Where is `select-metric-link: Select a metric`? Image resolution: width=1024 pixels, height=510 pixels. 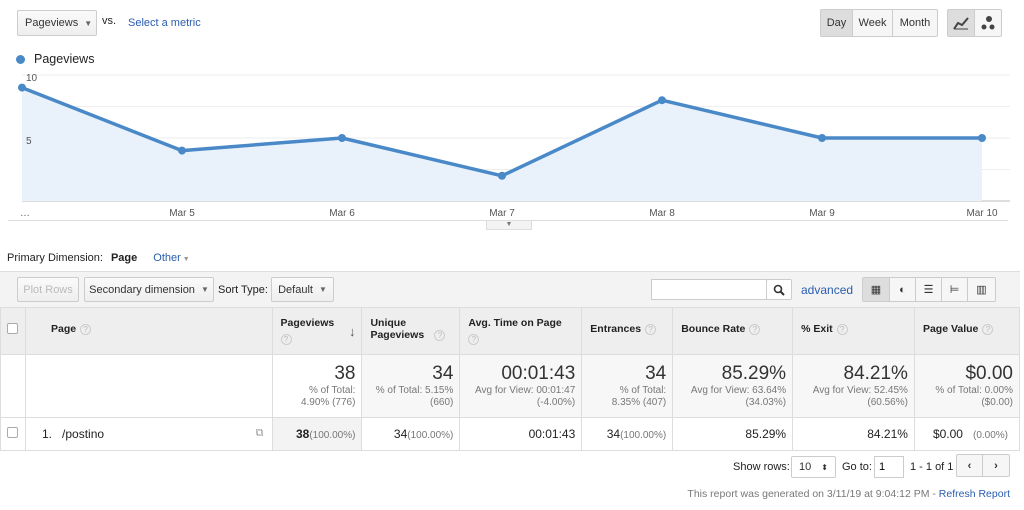
select-metric-link: Select a metric is located at coordinates (164, 23).